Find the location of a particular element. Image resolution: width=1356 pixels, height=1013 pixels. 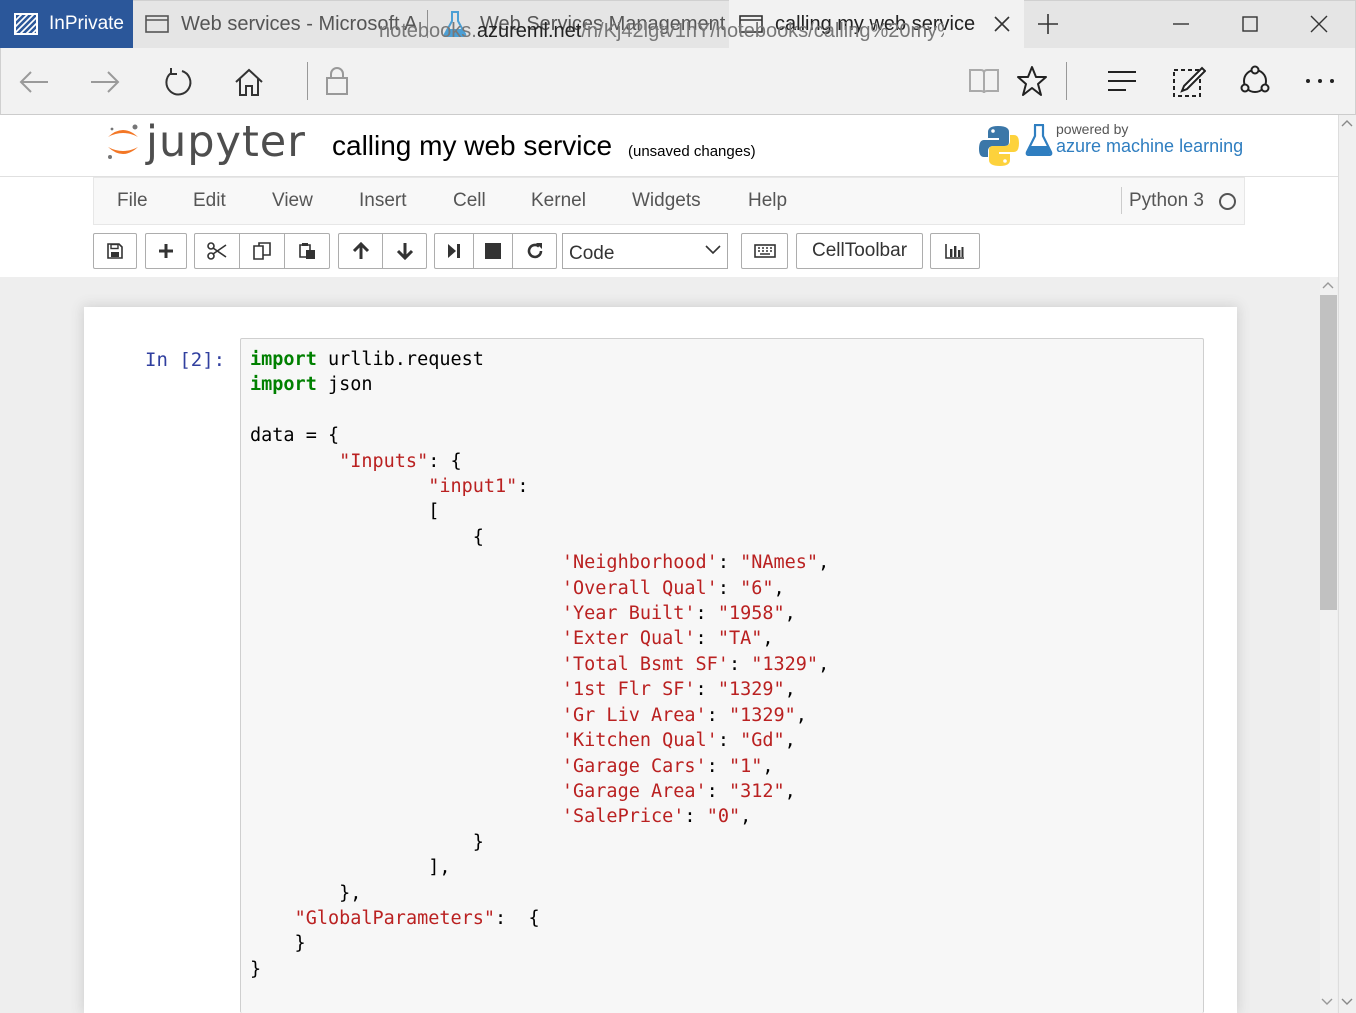

celltoolbar-button: CellToolbar is located at coordinates (859, 251).